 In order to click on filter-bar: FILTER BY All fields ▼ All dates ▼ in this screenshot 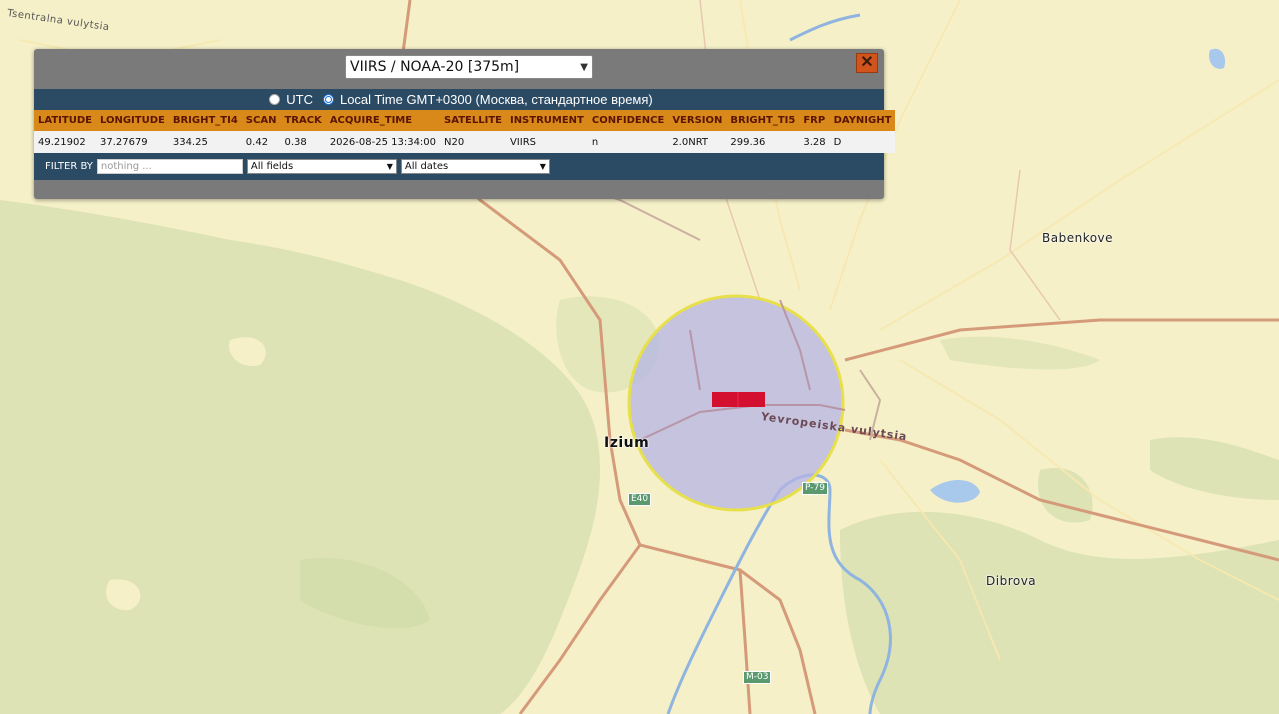, I will do `click(459, 166)`.